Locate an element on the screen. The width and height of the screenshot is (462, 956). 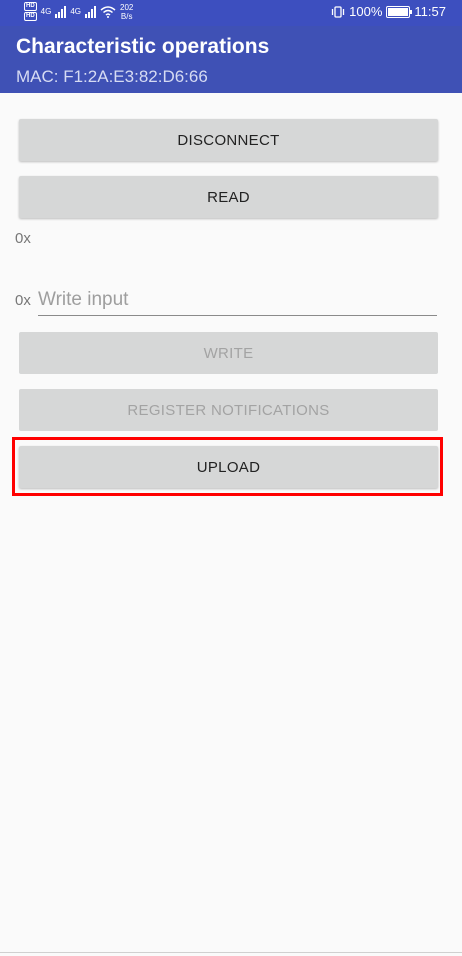
read-button: READ is located at coordinates (228, 197).